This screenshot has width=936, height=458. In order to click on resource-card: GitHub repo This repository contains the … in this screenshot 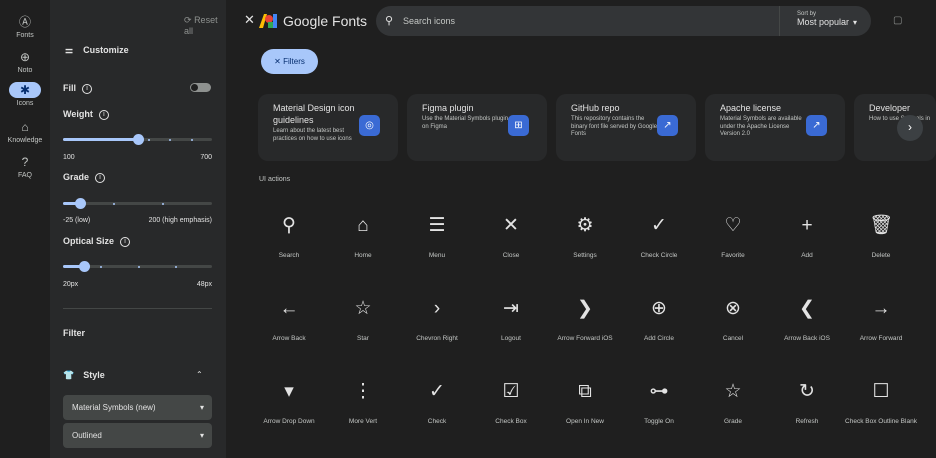, I will do `click(626, 127)`.